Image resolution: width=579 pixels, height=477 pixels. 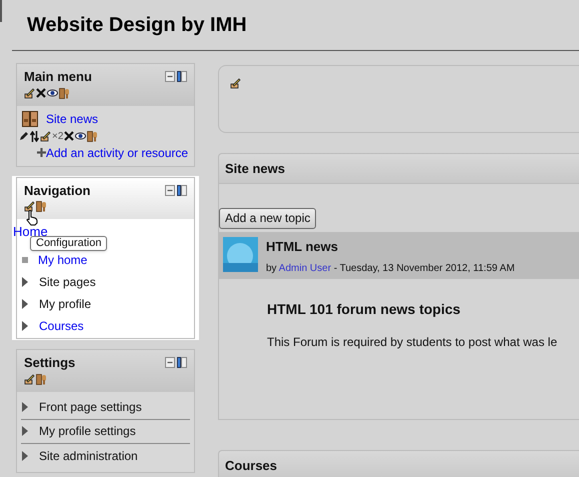 What do you see at coordinates (65, 304) in the screenshot?
I see `nav-link: My profile` at bounding box center [65, 304].